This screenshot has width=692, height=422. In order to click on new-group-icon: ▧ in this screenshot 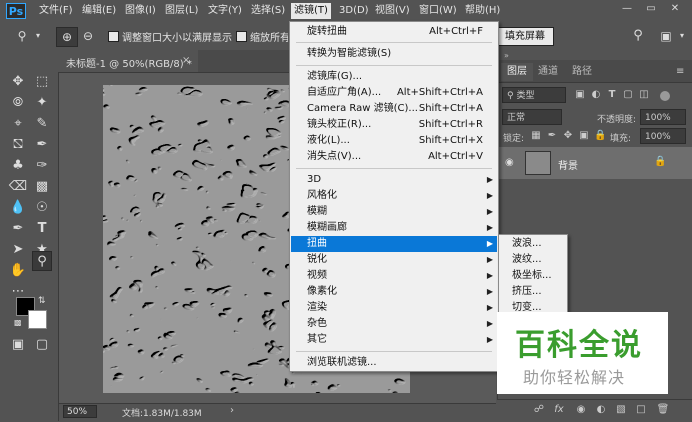, I will do `click(621, 410)`.